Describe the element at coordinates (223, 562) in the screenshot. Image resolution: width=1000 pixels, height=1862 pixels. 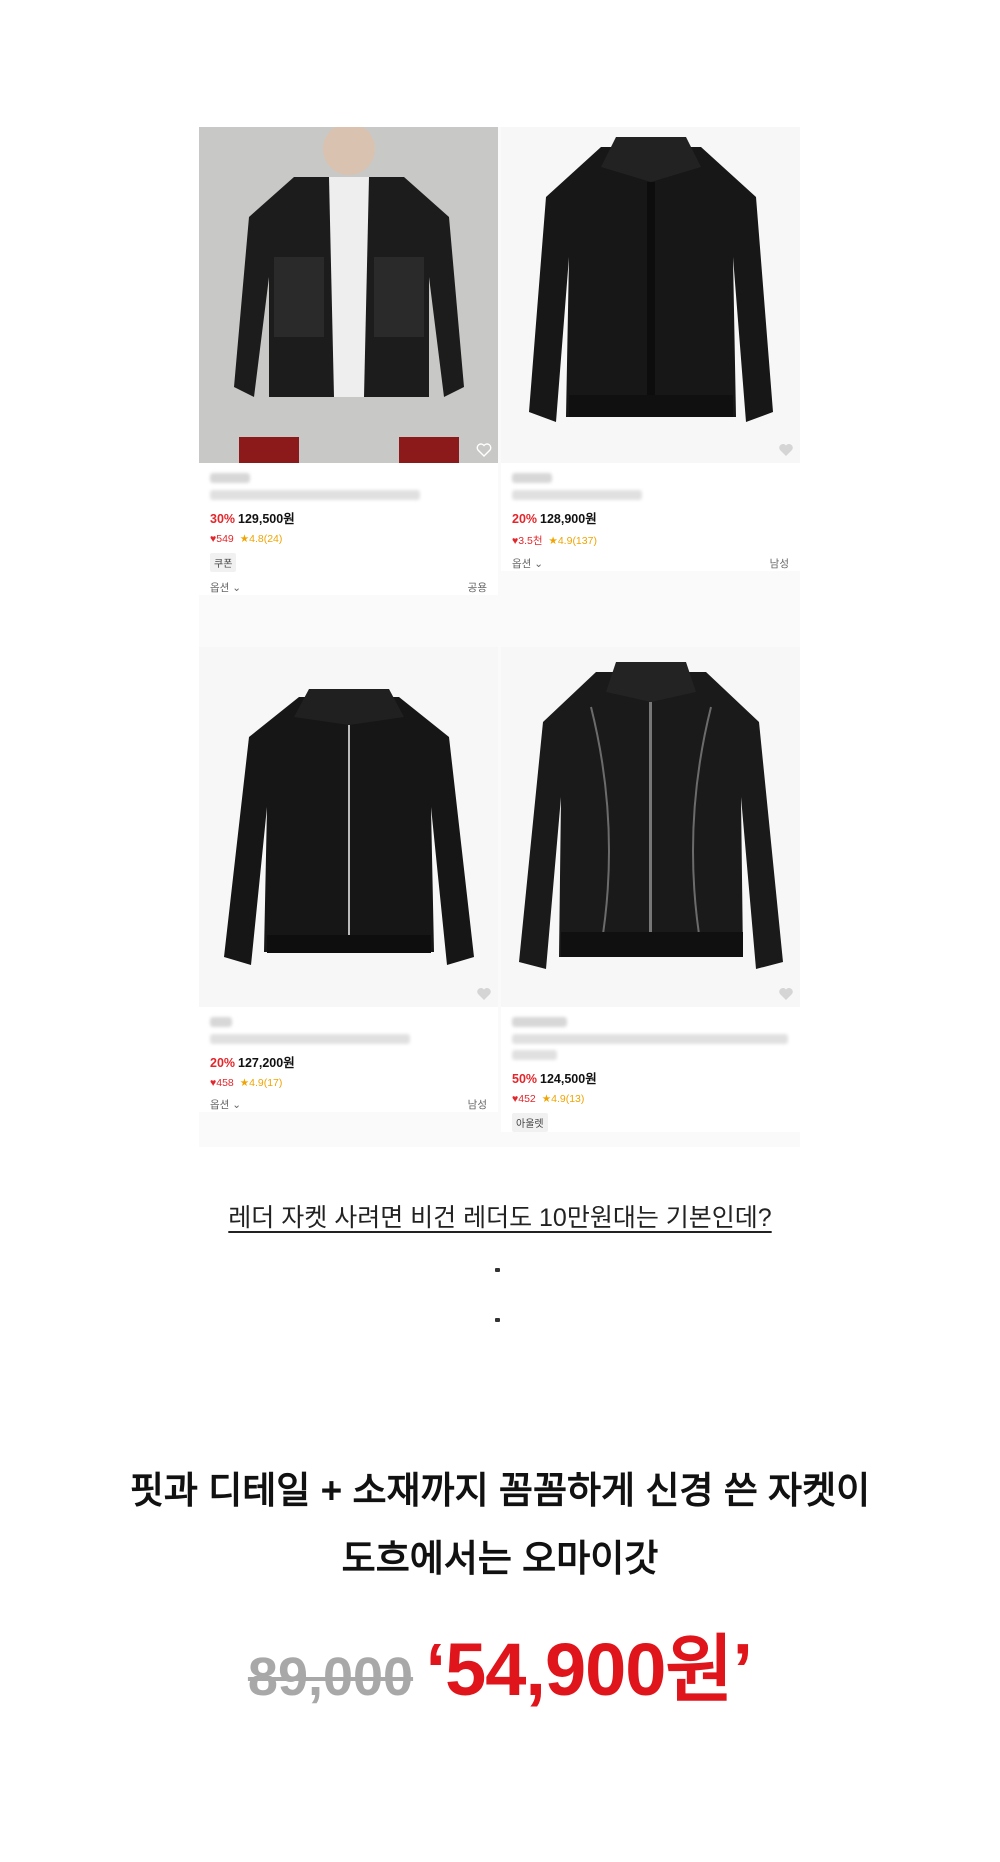
I see `coupon-tag: 쿠폰` at that location.